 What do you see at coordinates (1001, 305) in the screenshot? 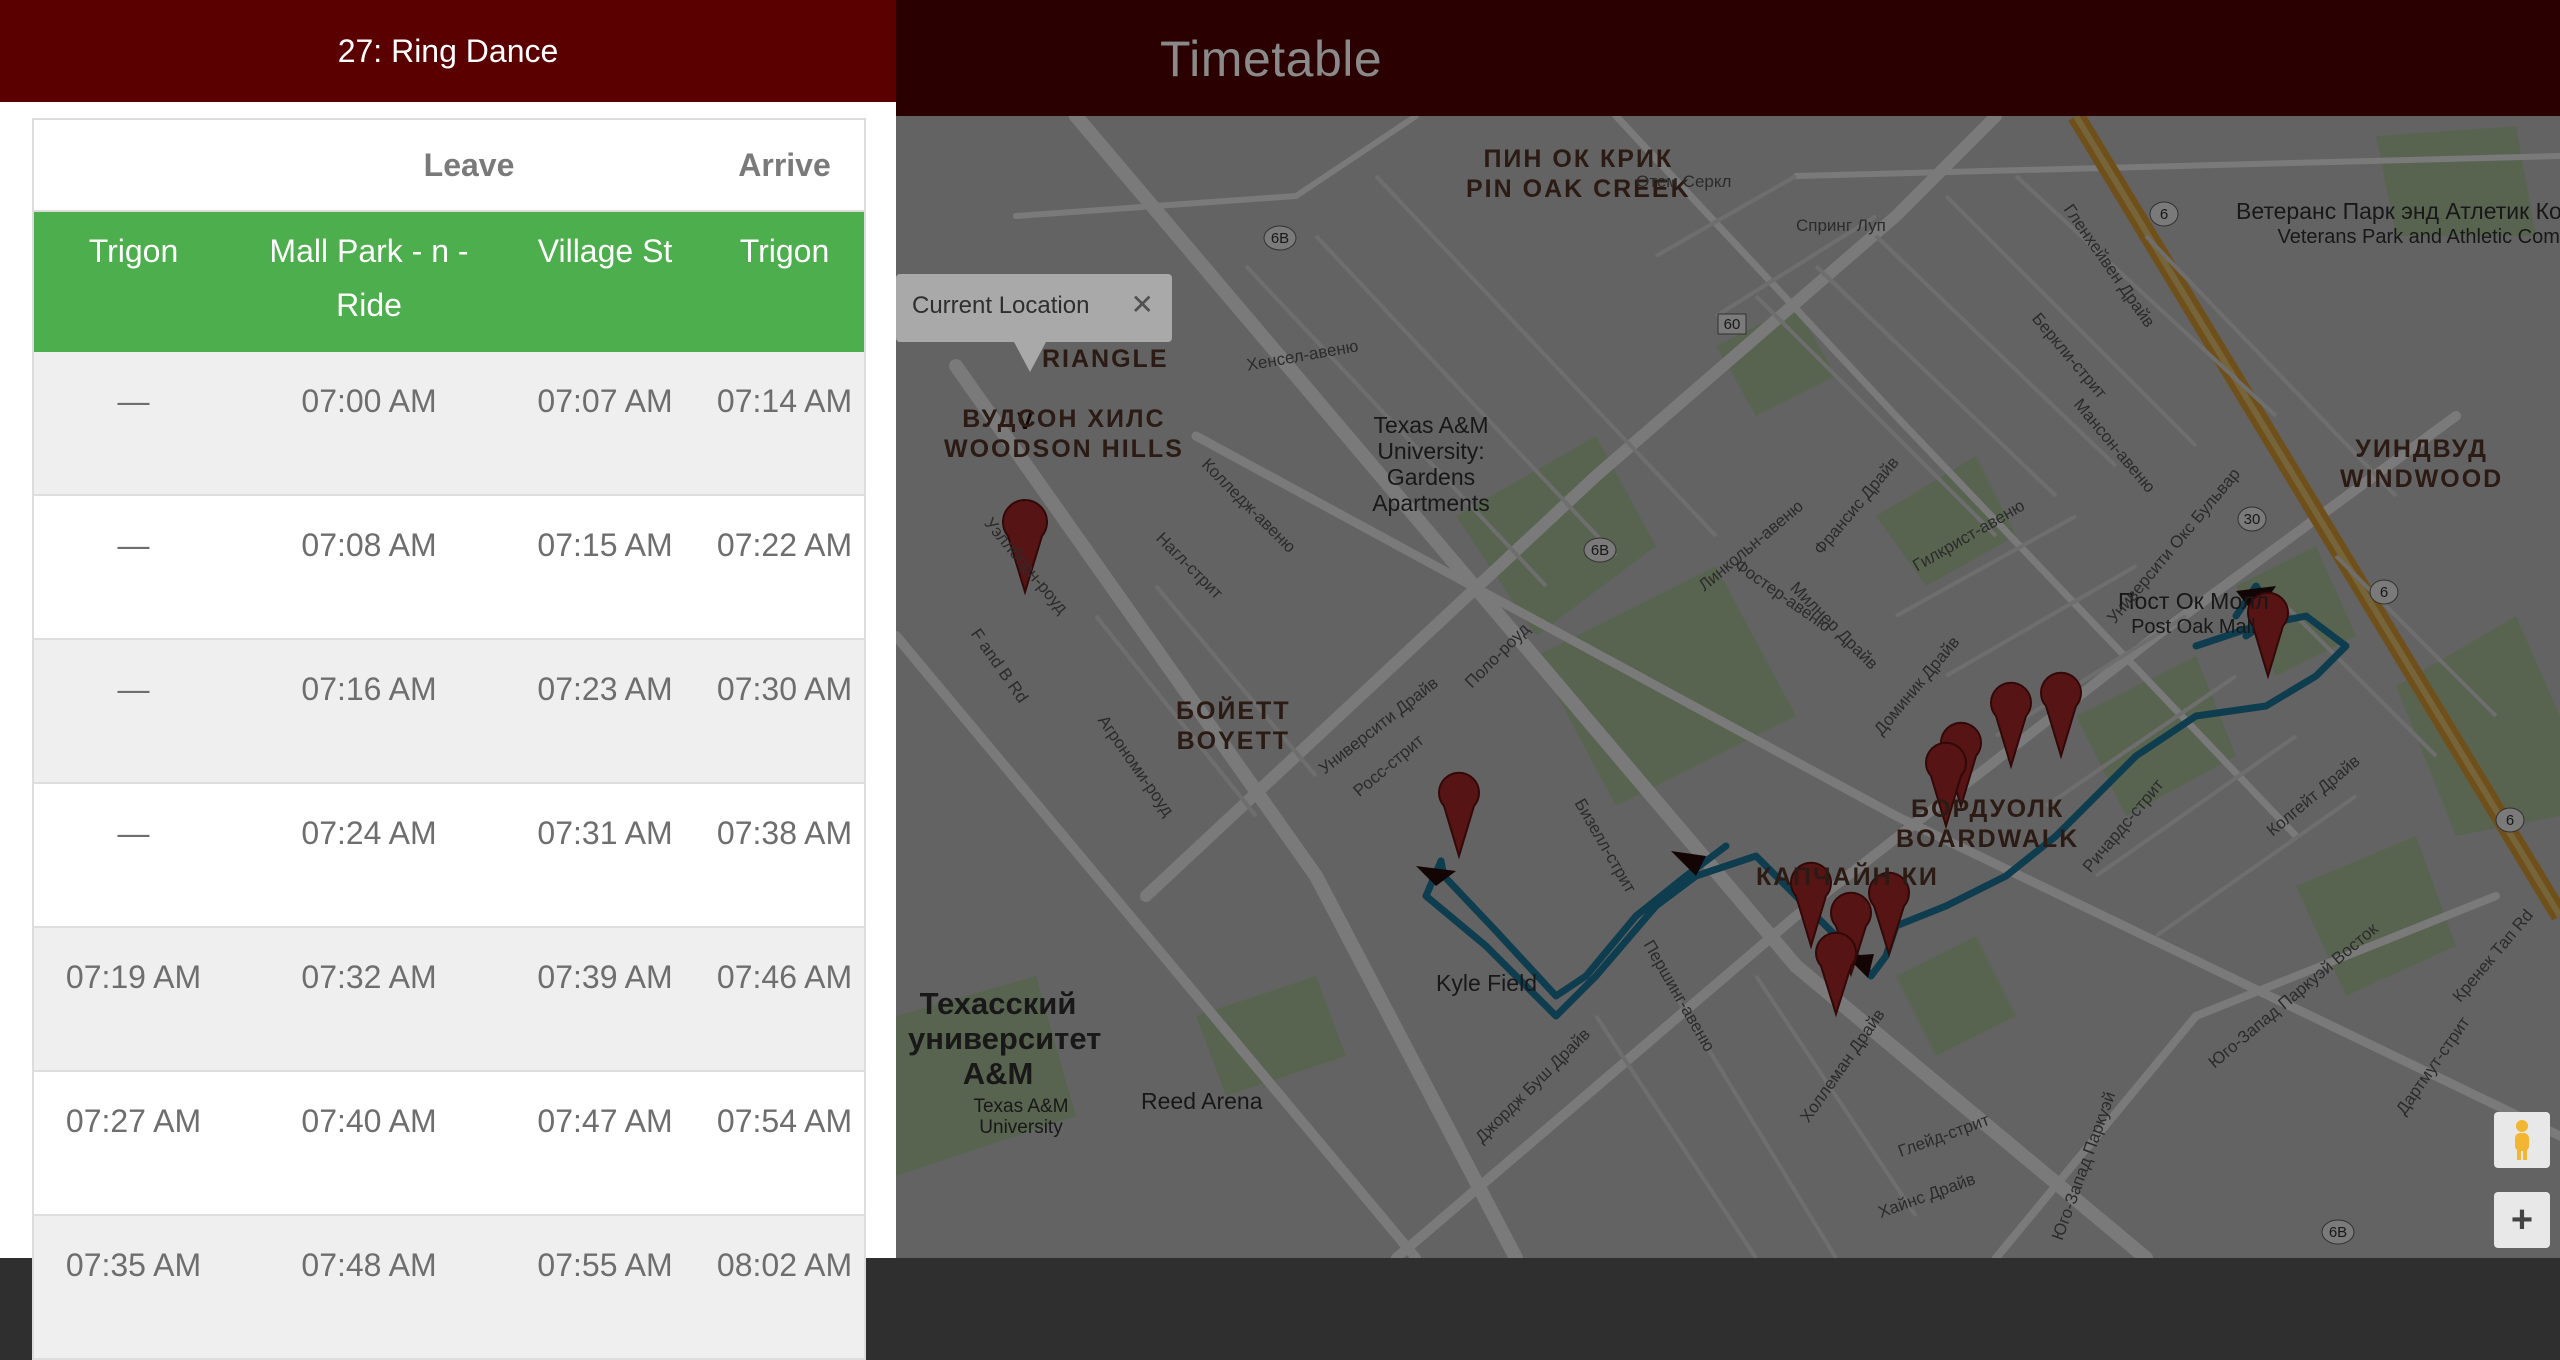
I see `current-location-label: Current Location` at bounding box center [1001, 305].